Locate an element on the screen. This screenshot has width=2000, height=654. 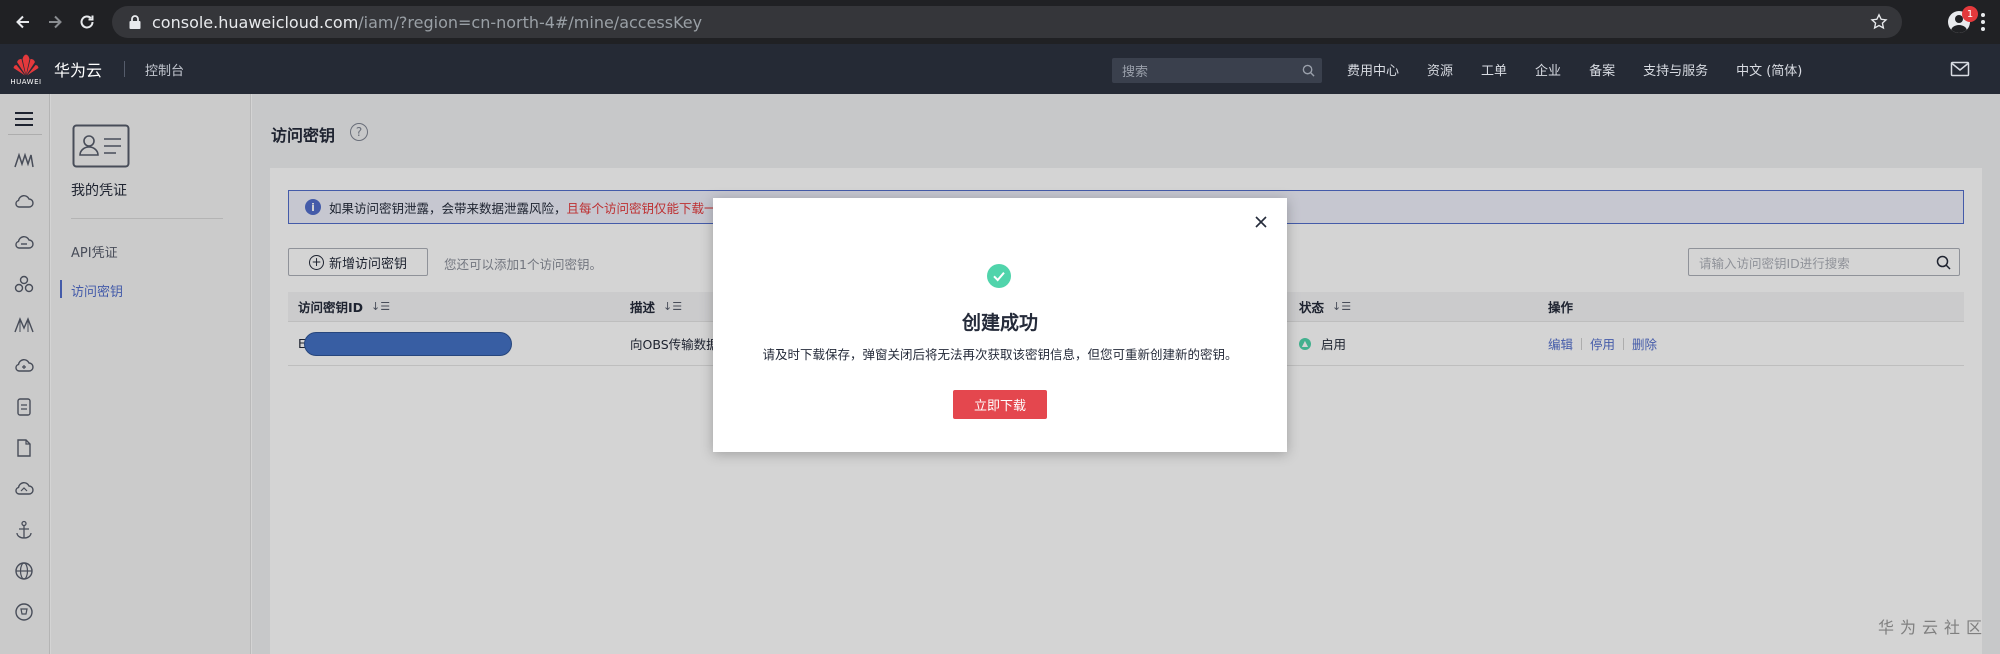
menu-tickets: 工单 is located at coordinates (1494, 69).